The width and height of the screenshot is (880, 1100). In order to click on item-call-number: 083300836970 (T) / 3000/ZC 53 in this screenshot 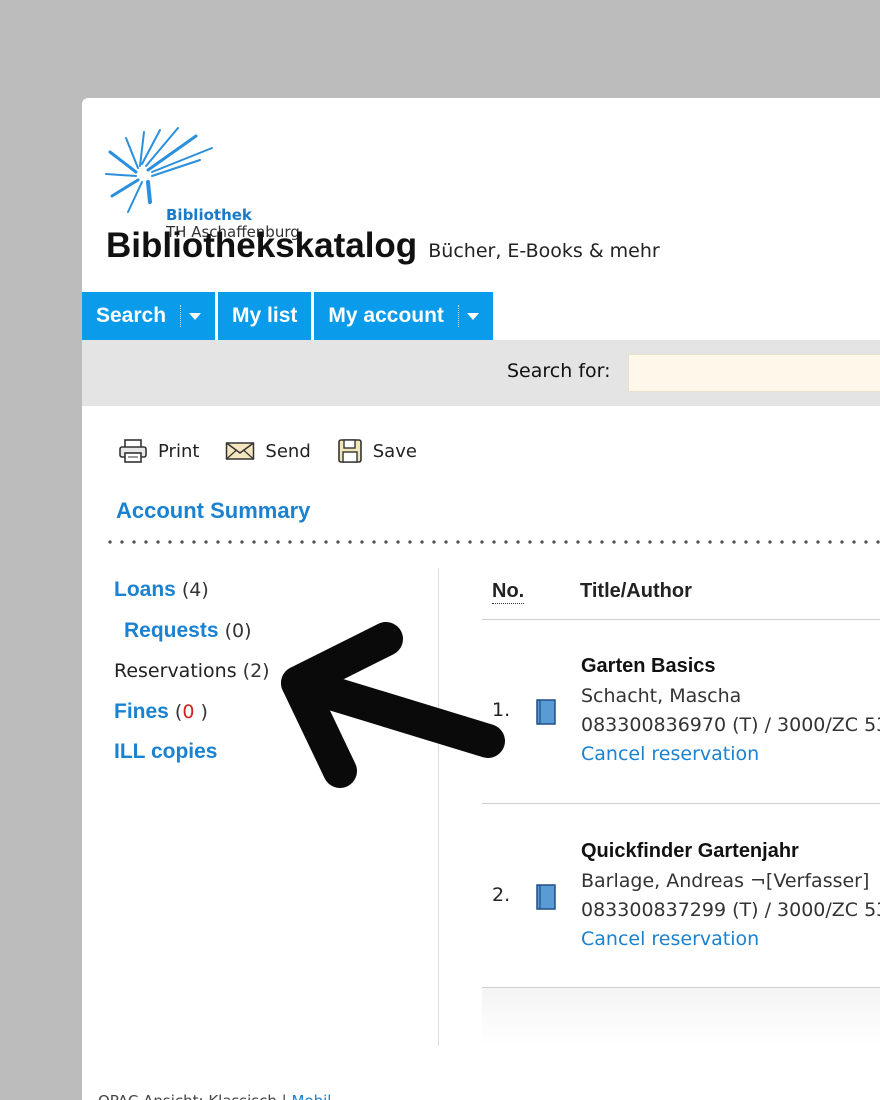, I will do `click(730, 725)`.